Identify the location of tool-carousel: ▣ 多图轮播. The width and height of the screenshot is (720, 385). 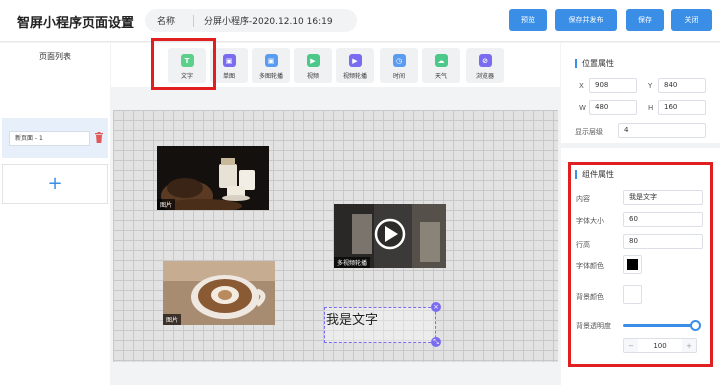
(271, 65).